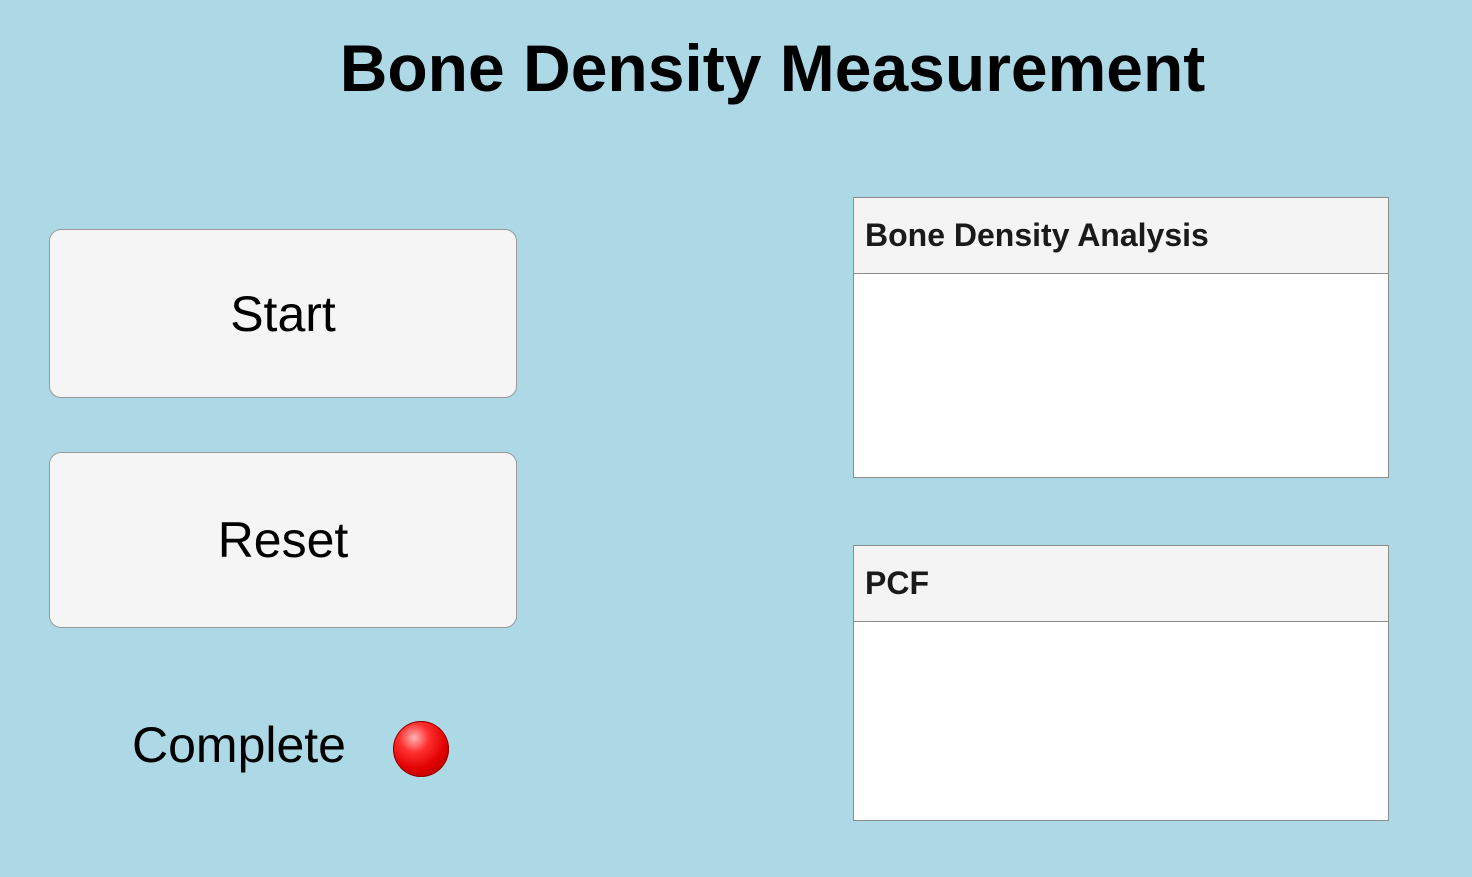 The image size is (1472, 877). I want to click on bone-density-analysis-panel: Bone Density Analysis, so click(1121, 337).